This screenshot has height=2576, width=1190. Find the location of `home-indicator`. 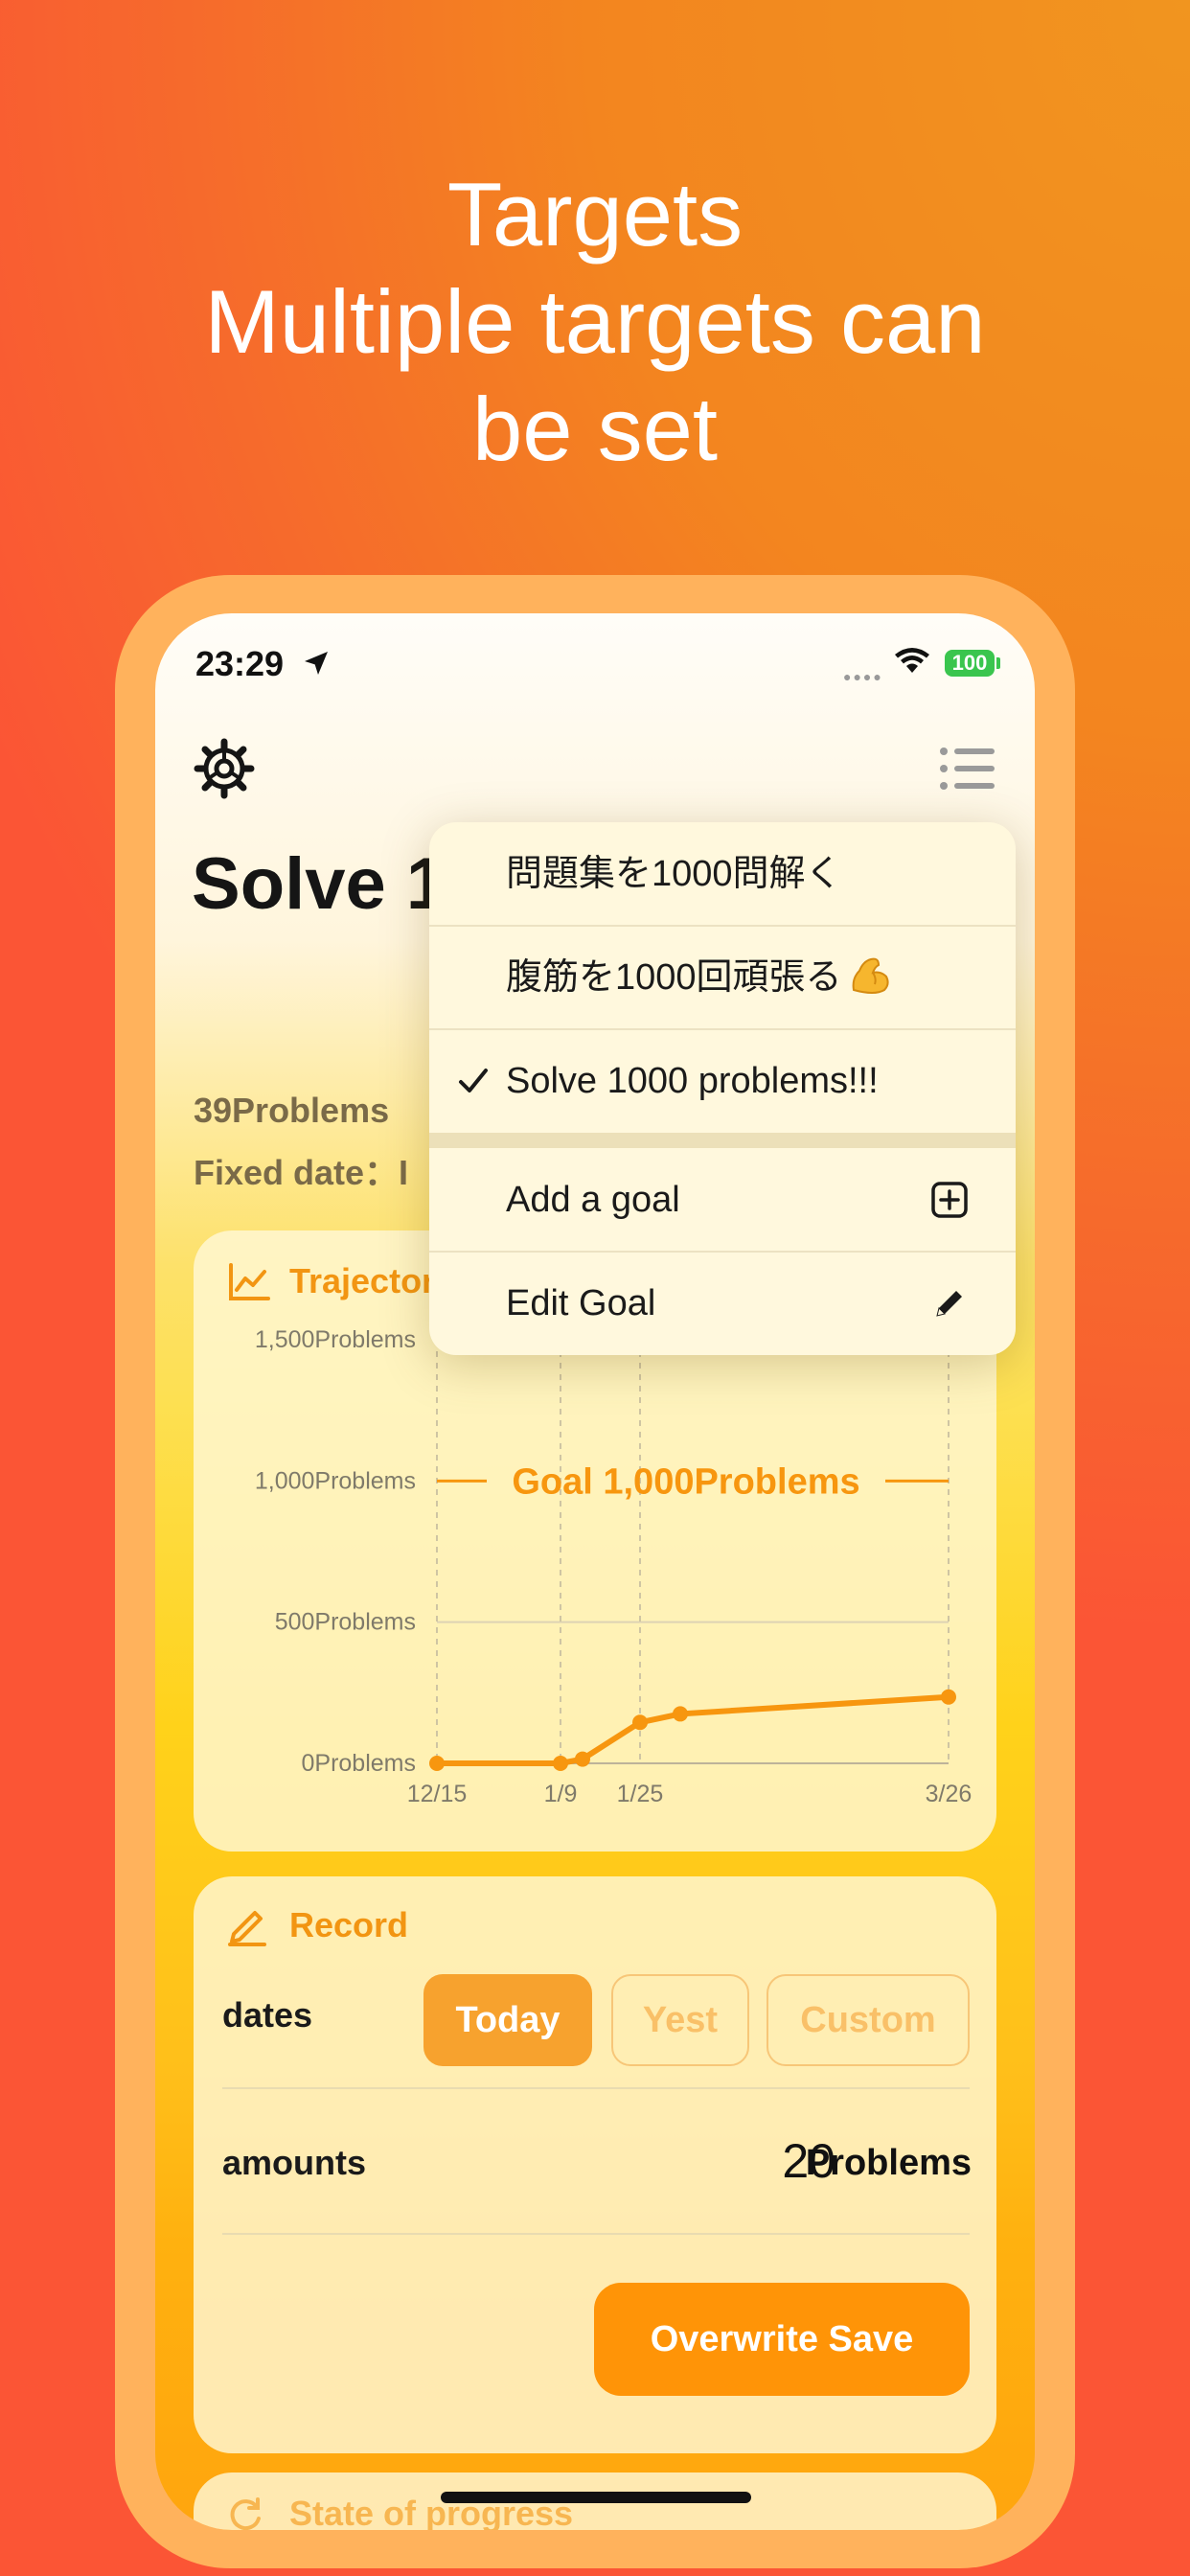

home-indicator is located at coordinates (596, 2497).